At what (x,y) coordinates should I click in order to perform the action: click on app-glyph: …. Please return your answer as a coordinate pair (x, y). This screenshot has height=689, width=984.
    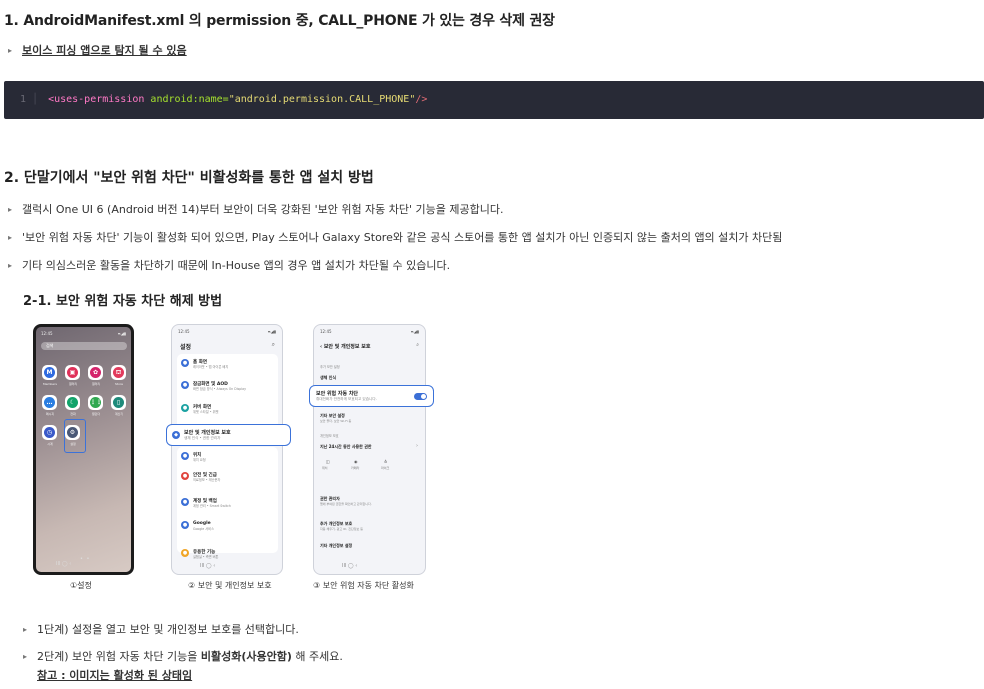
    Looking at the image, I should click on (49, 402).